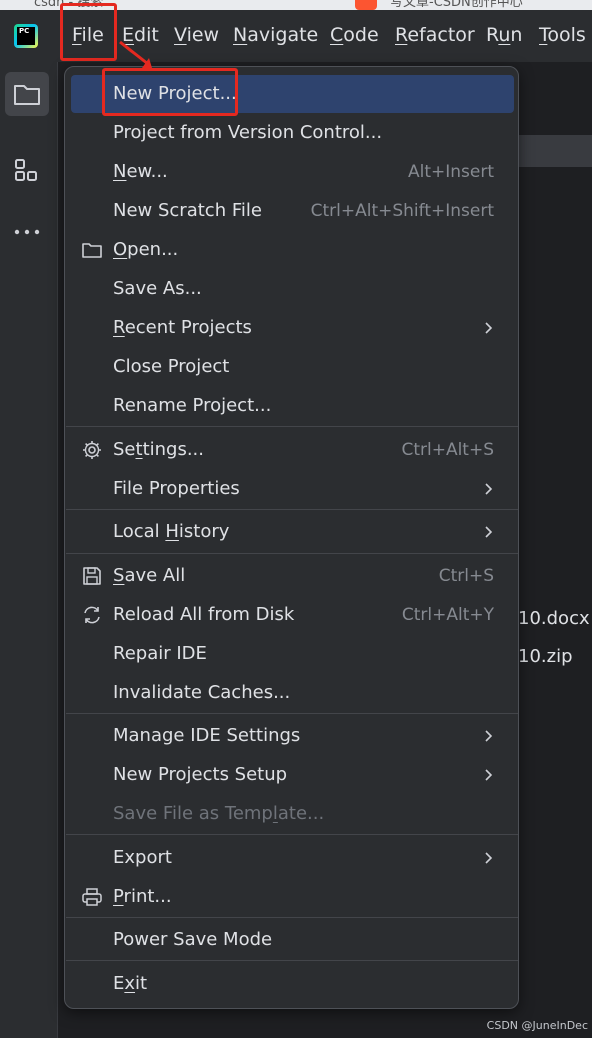 The height and width of the screenshot is (1038, 592). What do you see at coordinates (402, 211) in the screenshot?
I see `shortcut-new-scratch-file: Ctrl+Alt+Shift+Insert` at bounding box center [402, 211].